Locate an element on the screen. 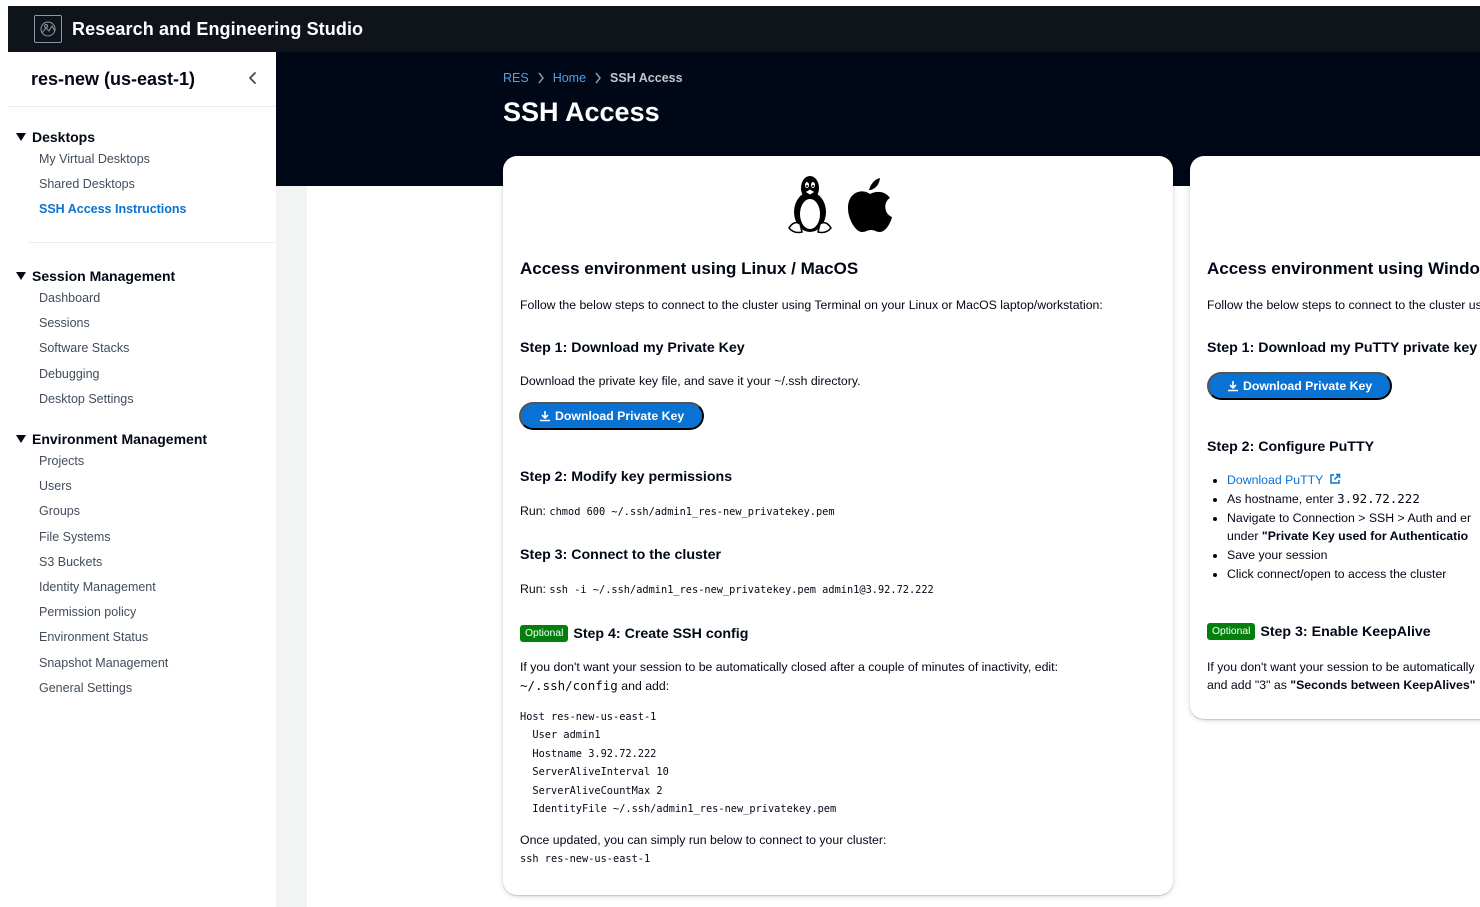  chevron-left-icon is located at coordinates (253, 78).